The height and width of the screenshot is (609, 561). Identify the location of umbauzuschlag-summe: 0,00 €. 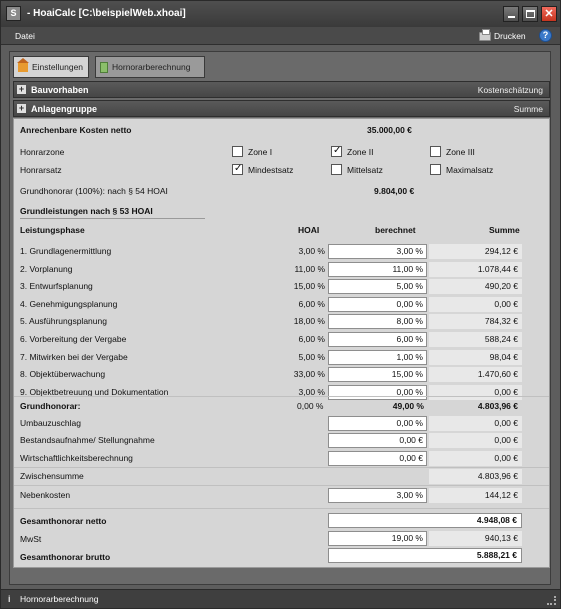
(475, 423).